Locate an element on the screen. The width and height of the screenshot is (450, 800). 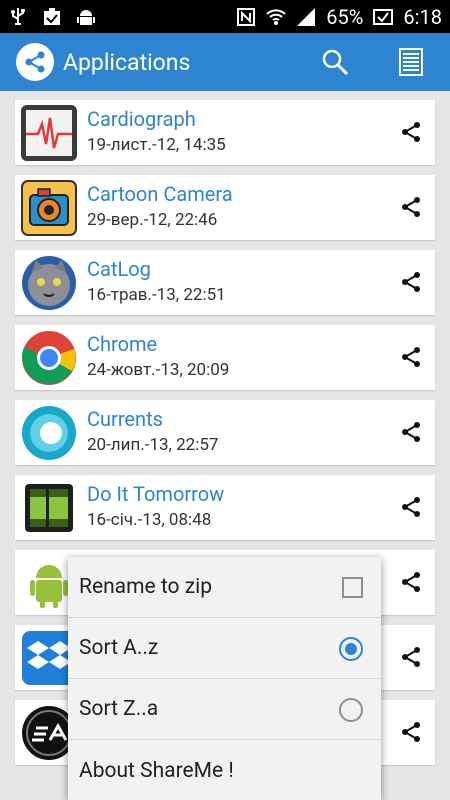
nfc-icon is located at coordinates (246, 16).